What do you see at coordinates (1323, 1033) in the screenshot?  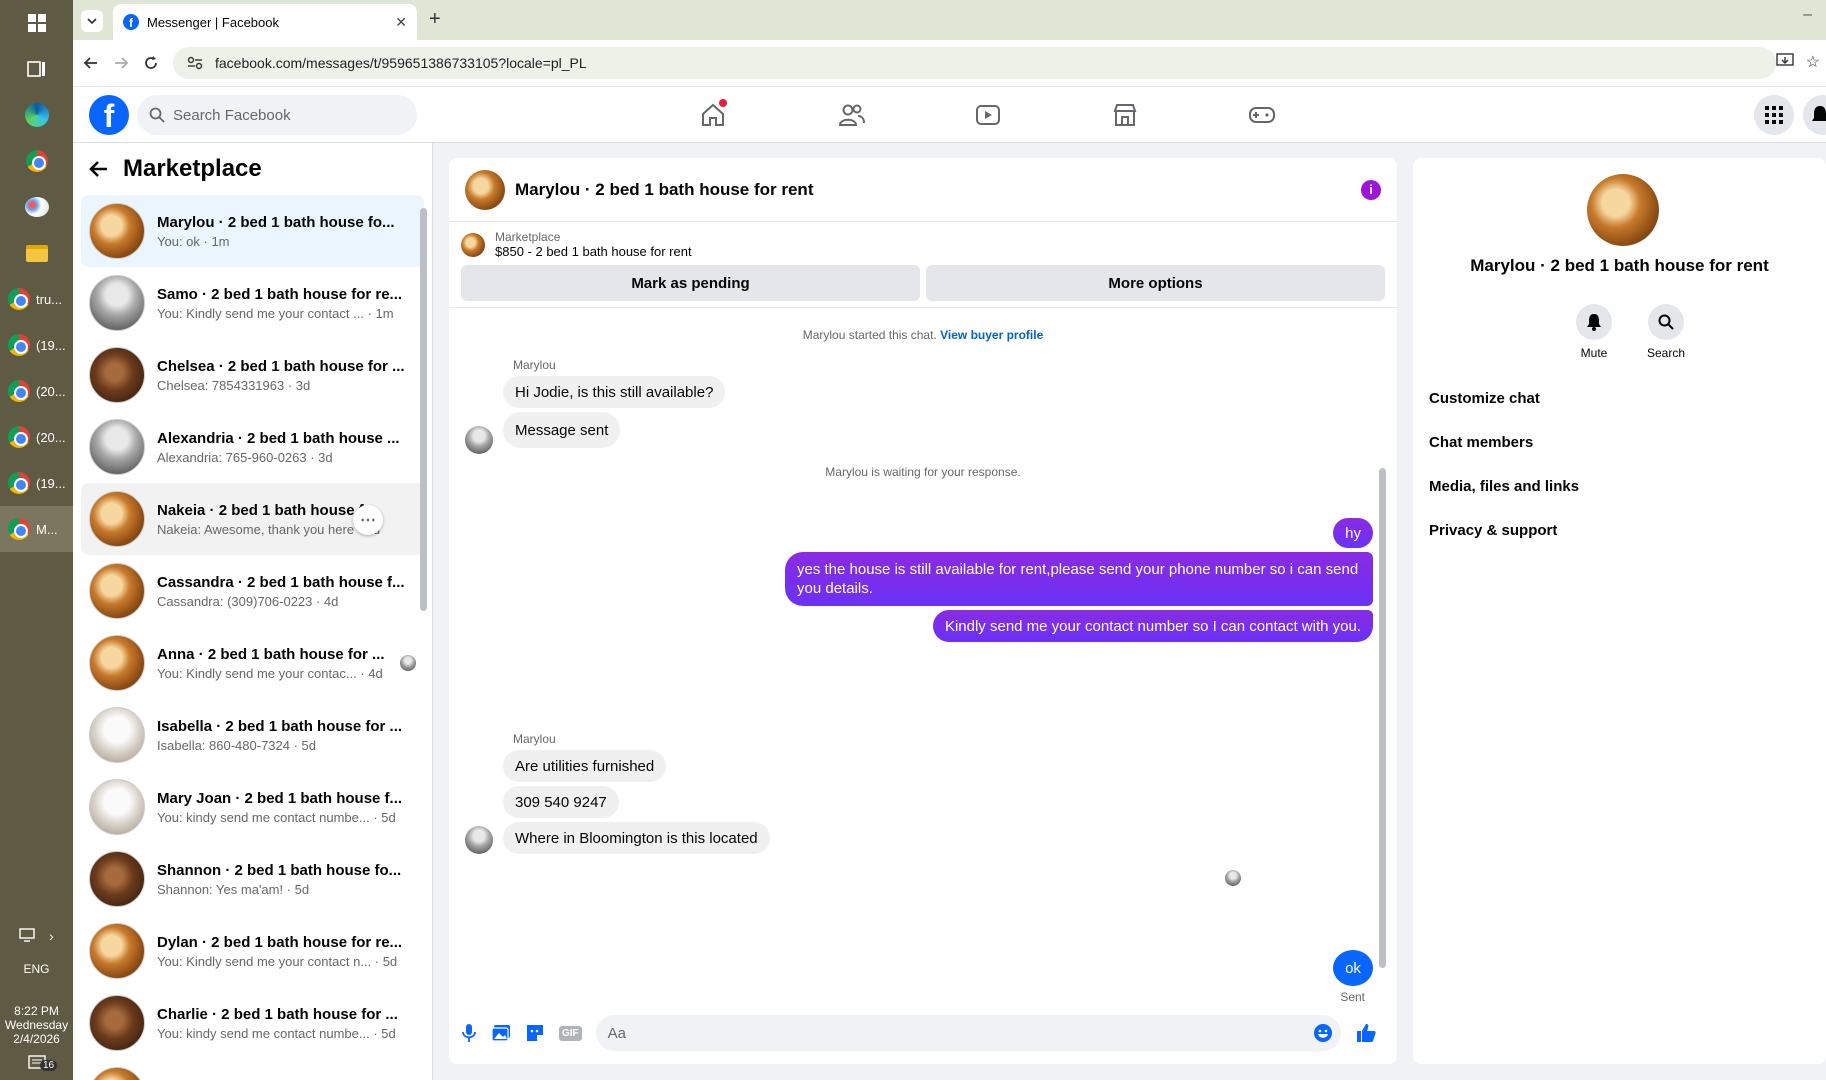 I see `emoji-icon` at bounding box center [1323, 1033].